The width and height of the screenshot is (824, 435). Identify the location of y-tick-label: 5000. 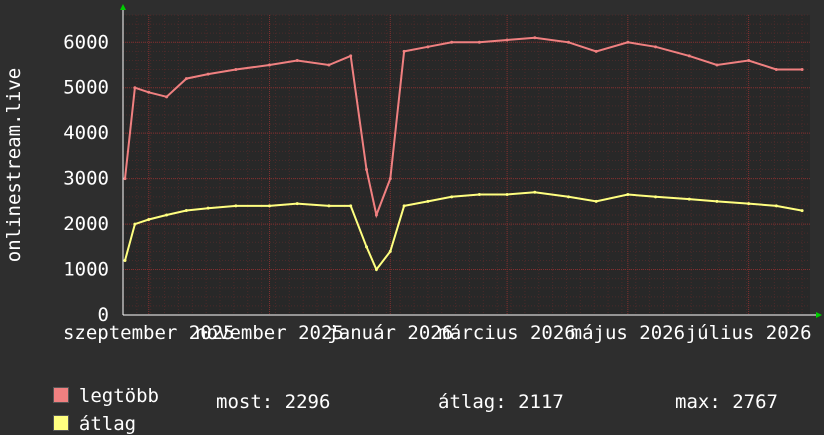
(86, 88).